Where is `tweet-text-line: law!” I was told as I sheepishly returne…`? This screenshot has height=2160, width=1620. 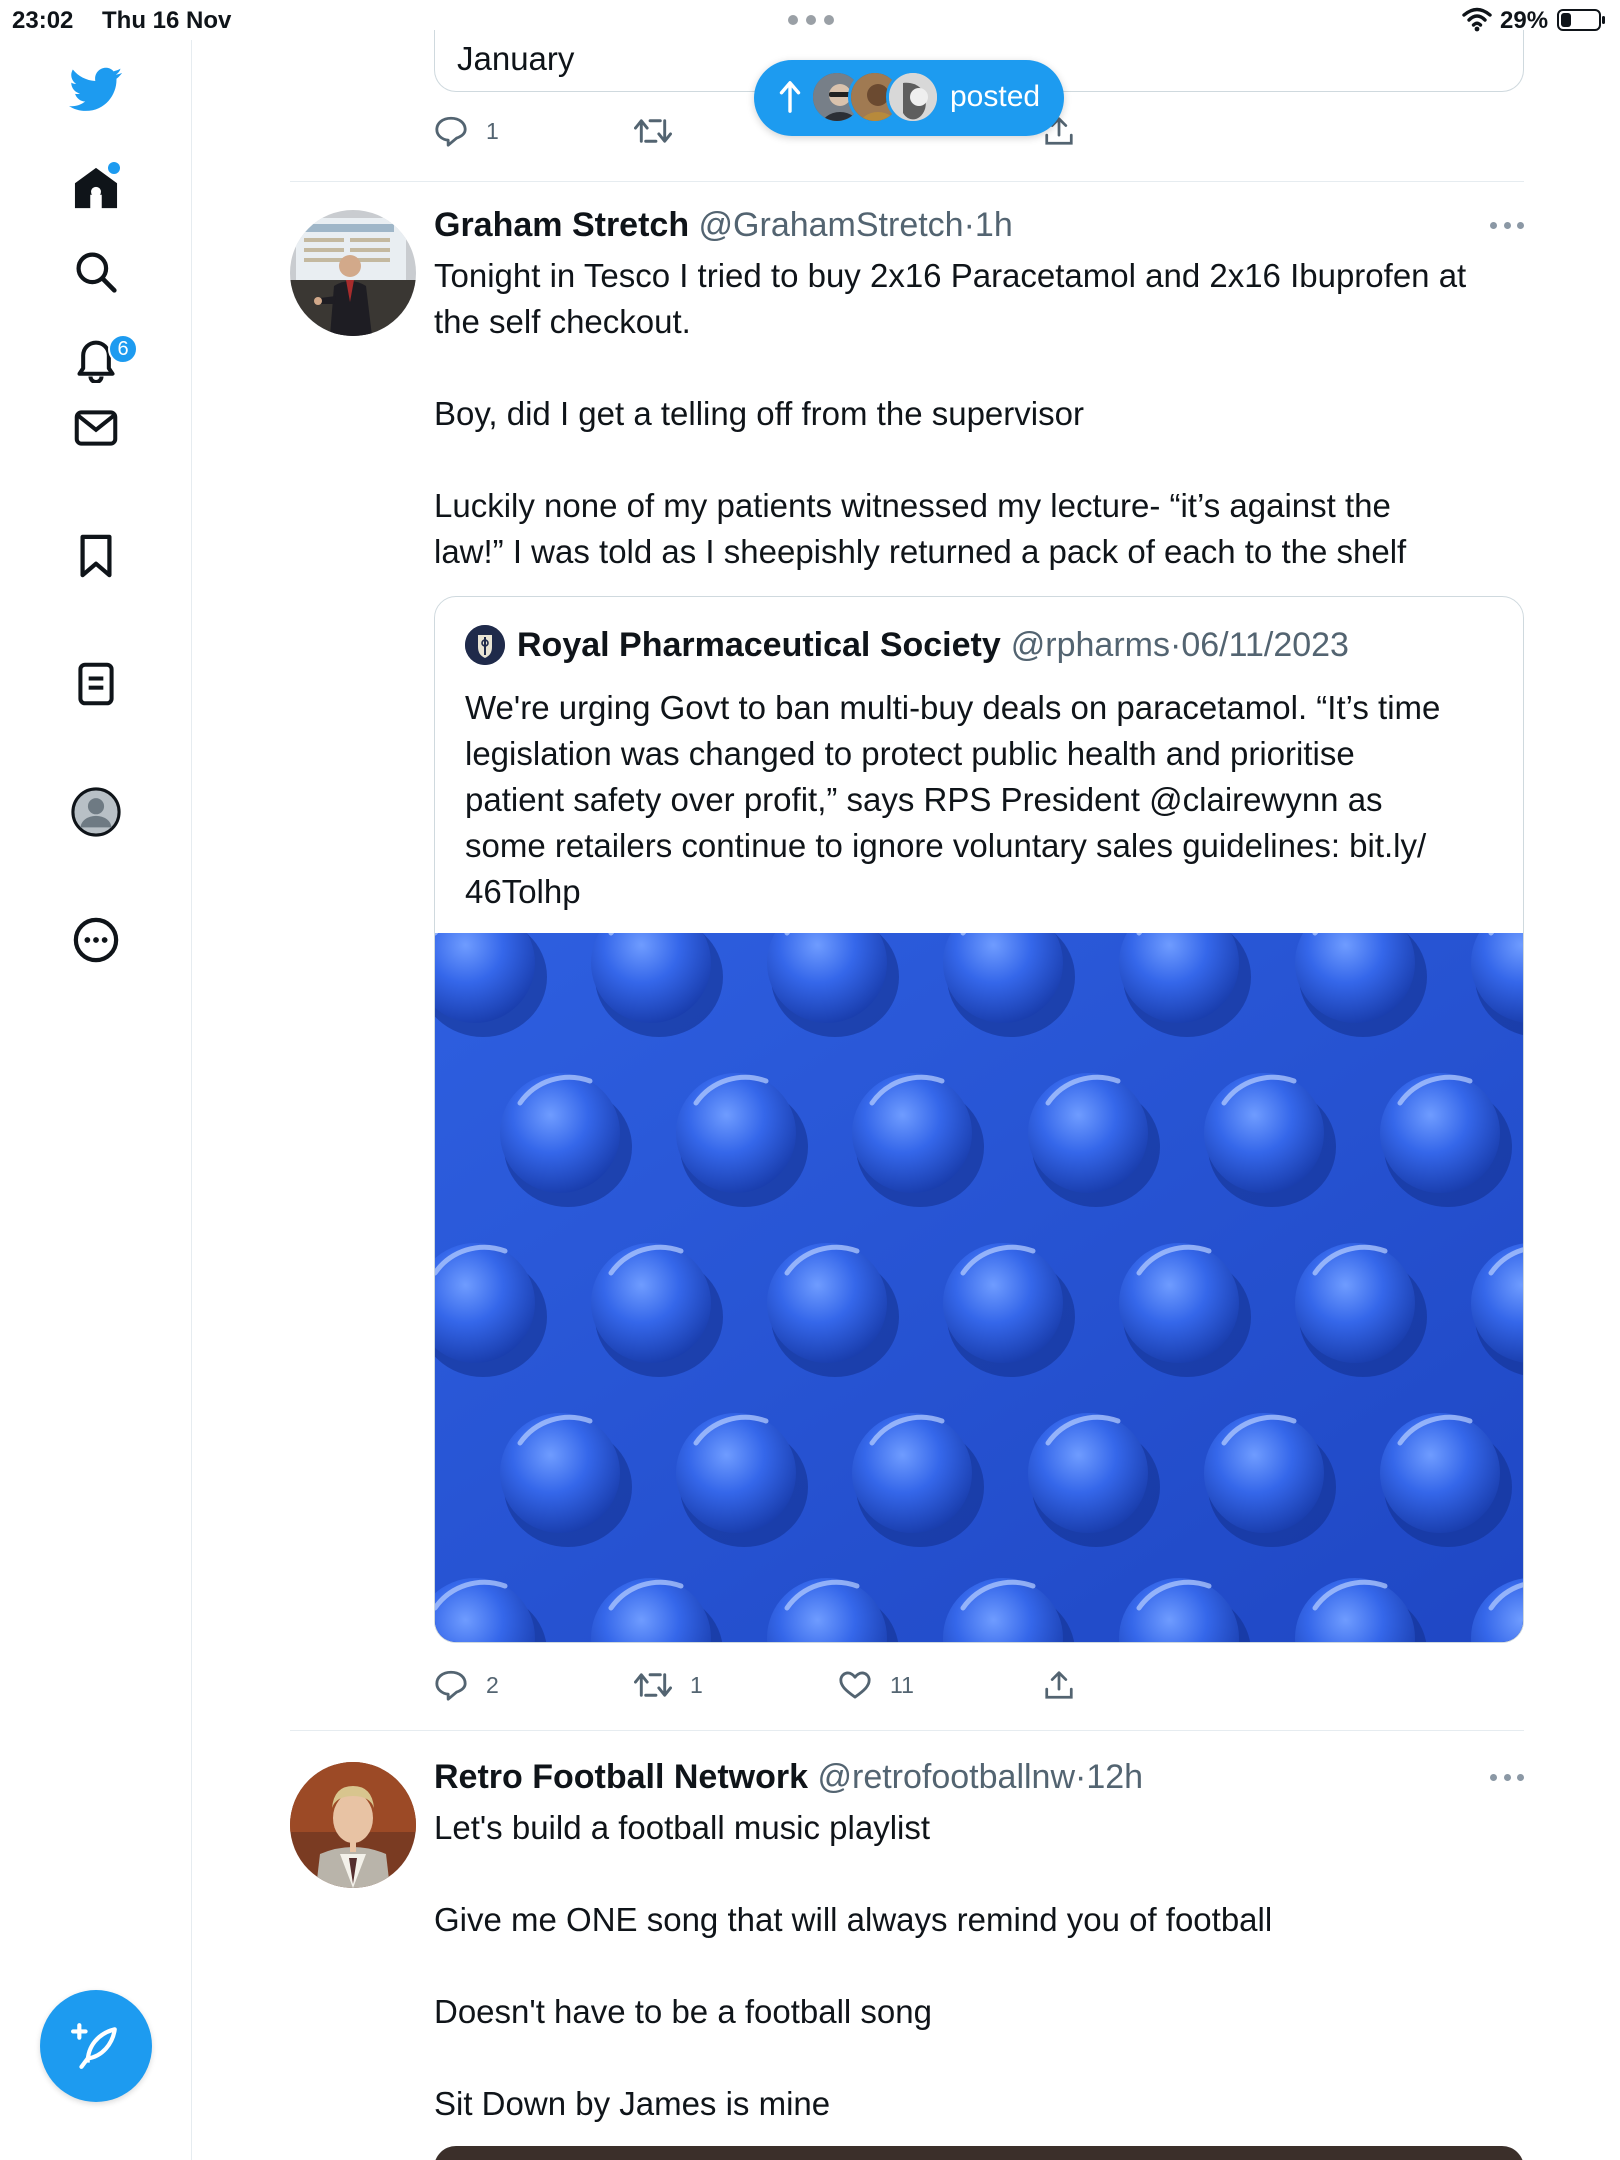 tweet-text-line: law!” I was told as I sheepishly returne… is located at coordinates (920, 551).